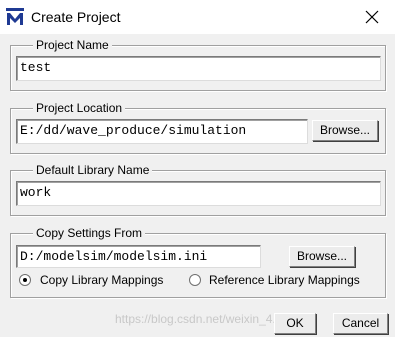 The width and height of the screenshot is (395, 337). I want to click on reference-library-mappings-option: Reference Library Mappings, so click(285, 280).